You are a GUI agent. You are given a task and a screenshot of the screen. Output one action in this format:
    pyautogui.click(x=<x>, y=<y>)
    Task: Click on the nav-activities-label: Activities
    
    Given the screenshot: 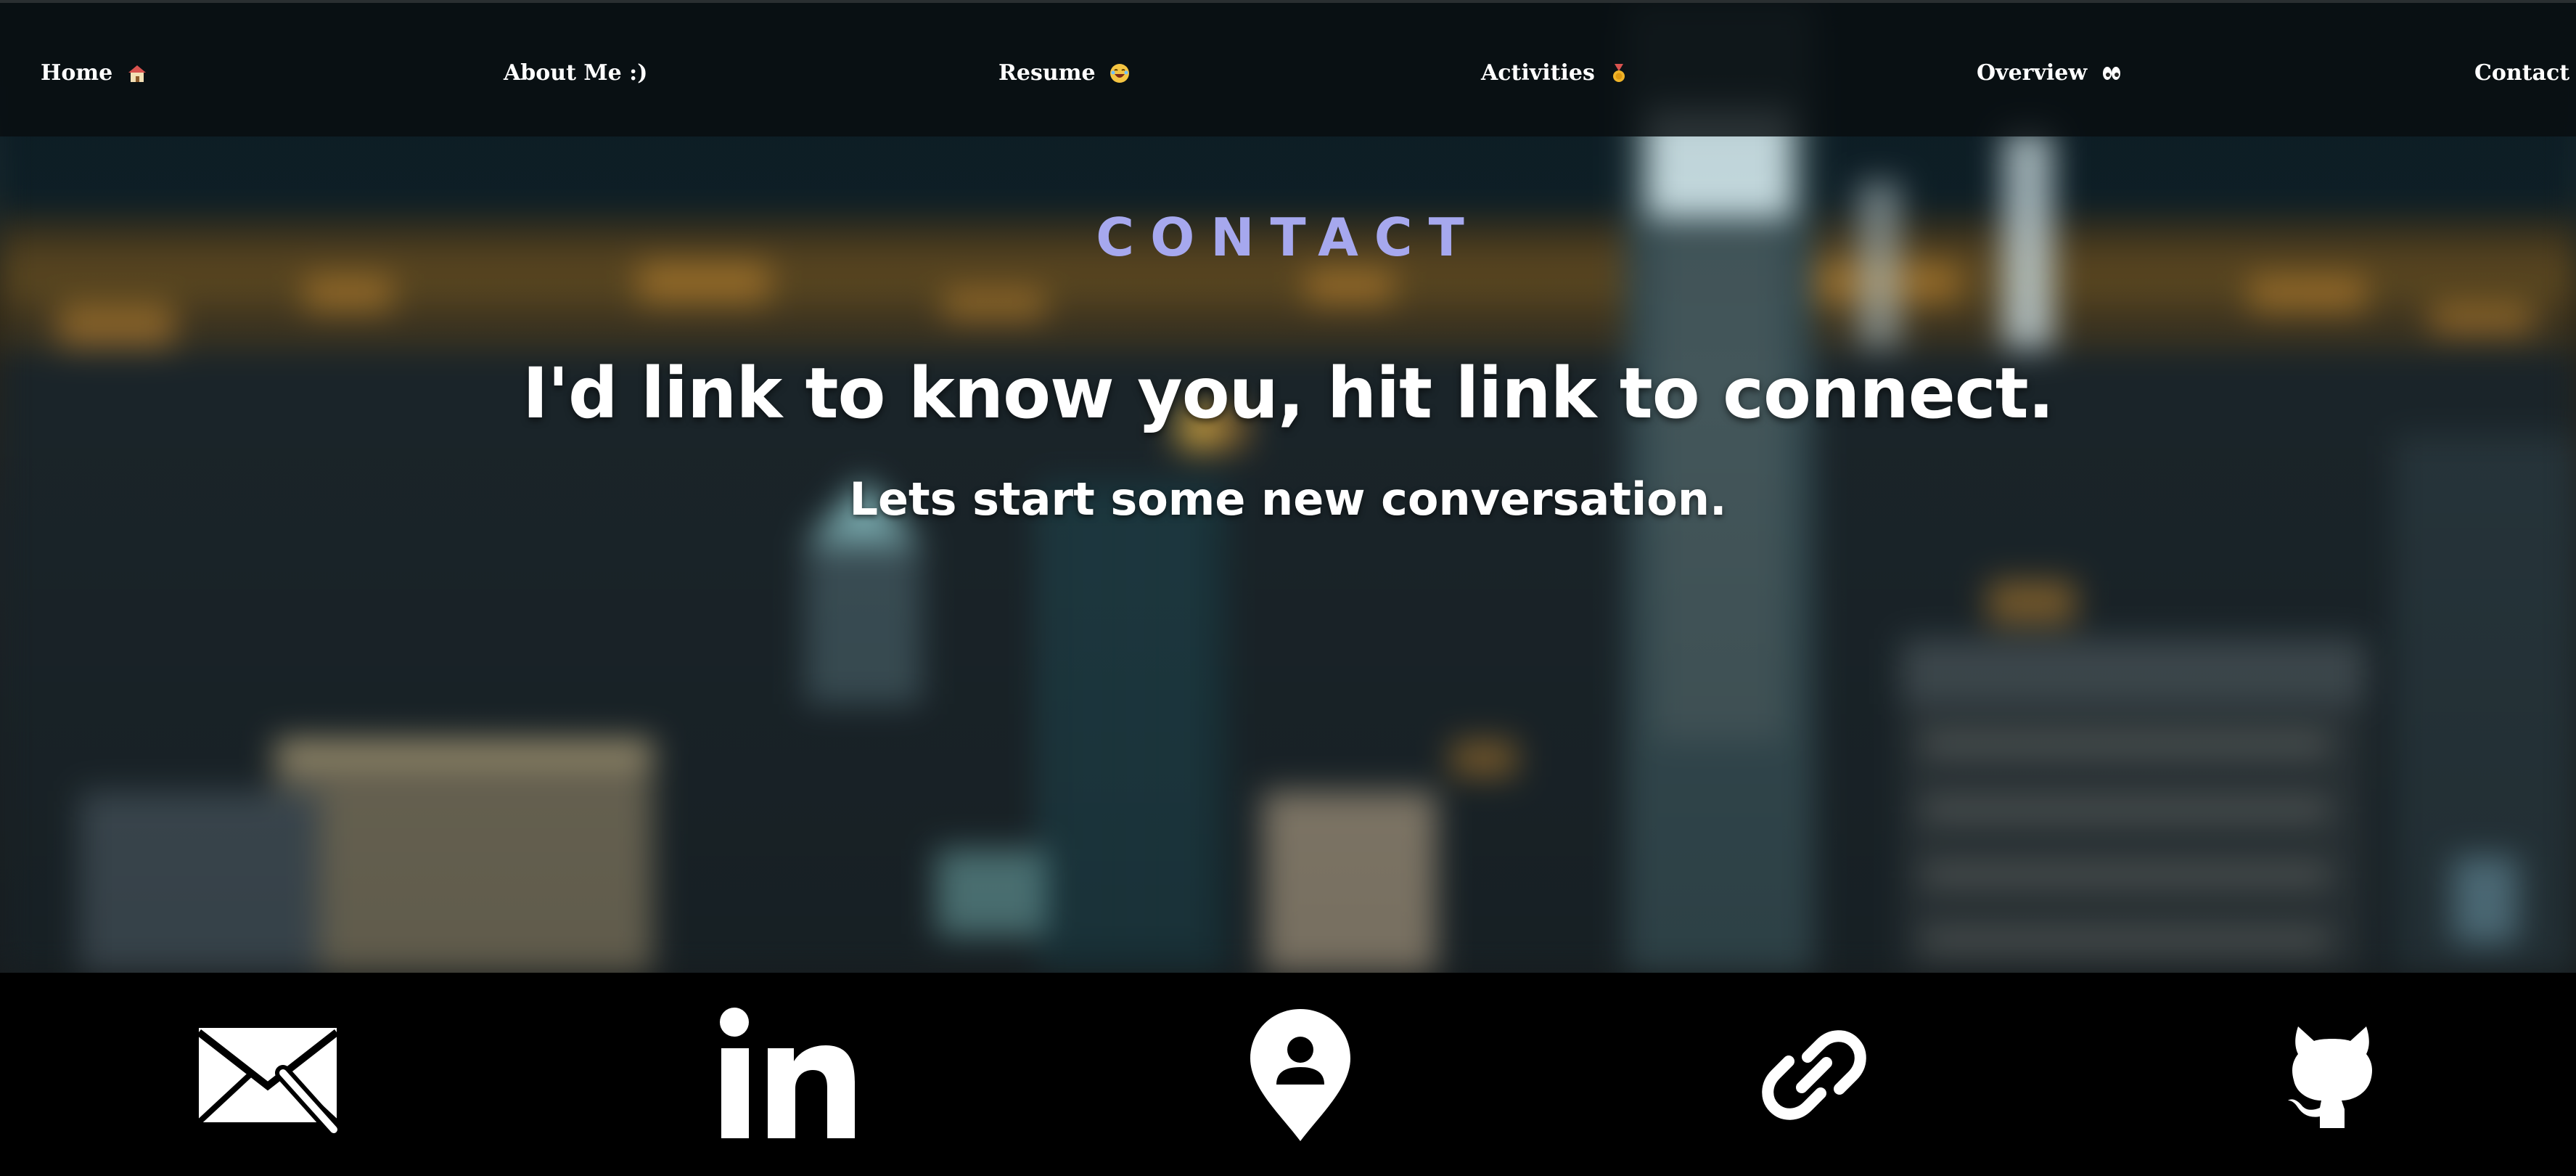 What is the action you would take?
    pyautogui.click(x=1538, y=73)
    